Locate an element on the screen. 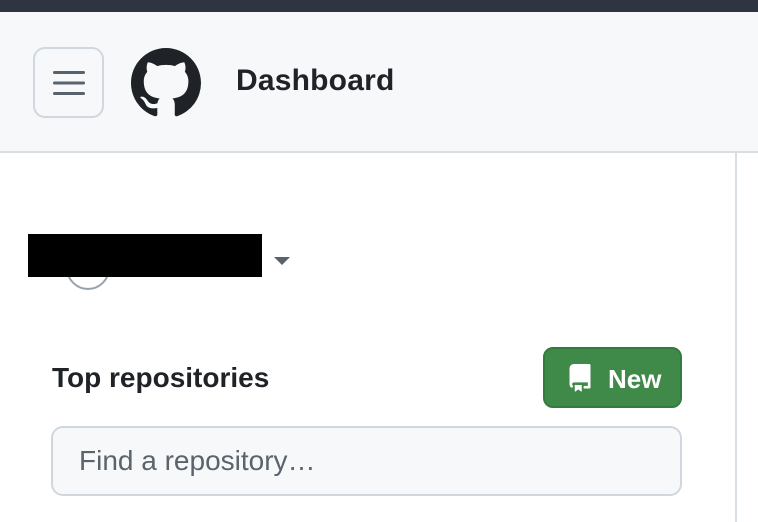  find-repository-input is located at coordinates (366, 461).